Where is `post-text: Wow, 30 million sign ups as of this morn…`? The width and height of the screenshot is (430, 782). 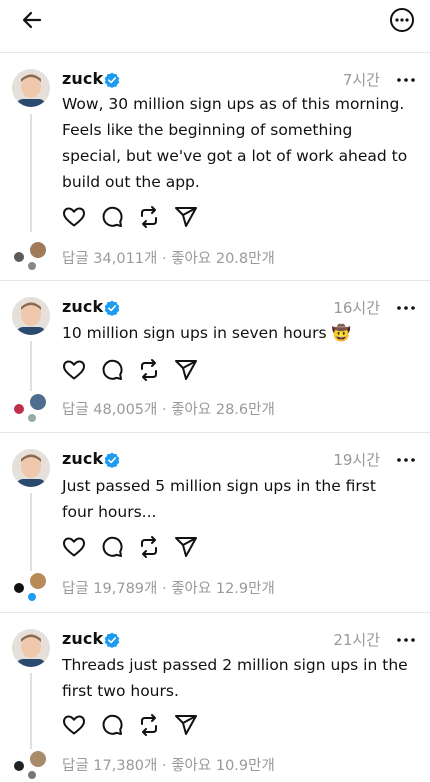
post-text: Wow, 30 million sign ups as of this morn… is located at coordinates (235, 143).